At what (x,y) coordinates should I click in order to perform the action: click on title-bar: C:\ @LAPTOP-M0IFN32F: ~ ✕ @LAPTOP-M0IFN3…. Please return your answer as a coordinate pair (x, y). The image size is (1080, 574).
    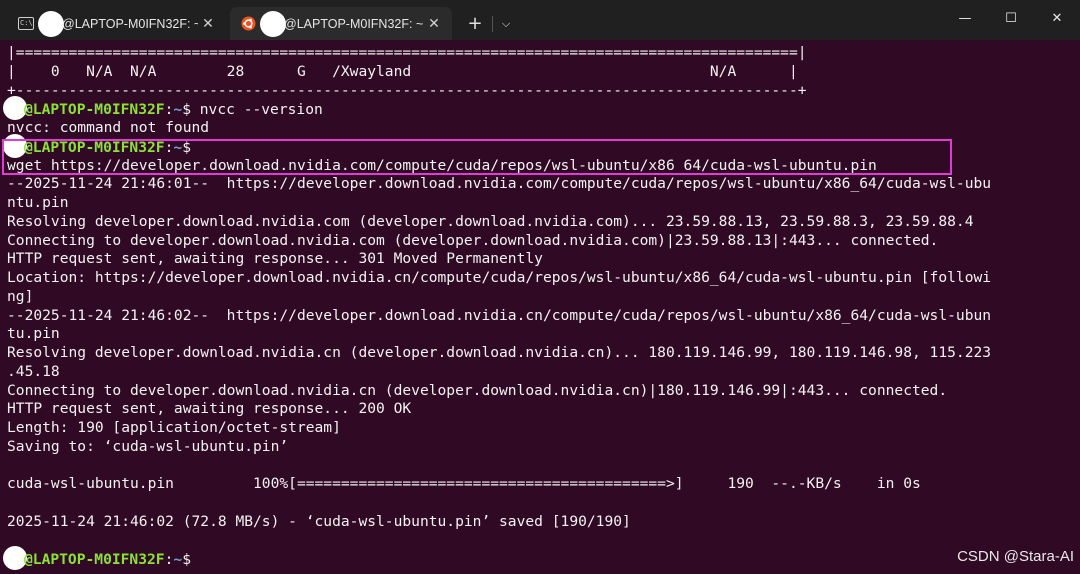
    Looking at the image, I should click on (540, 20).